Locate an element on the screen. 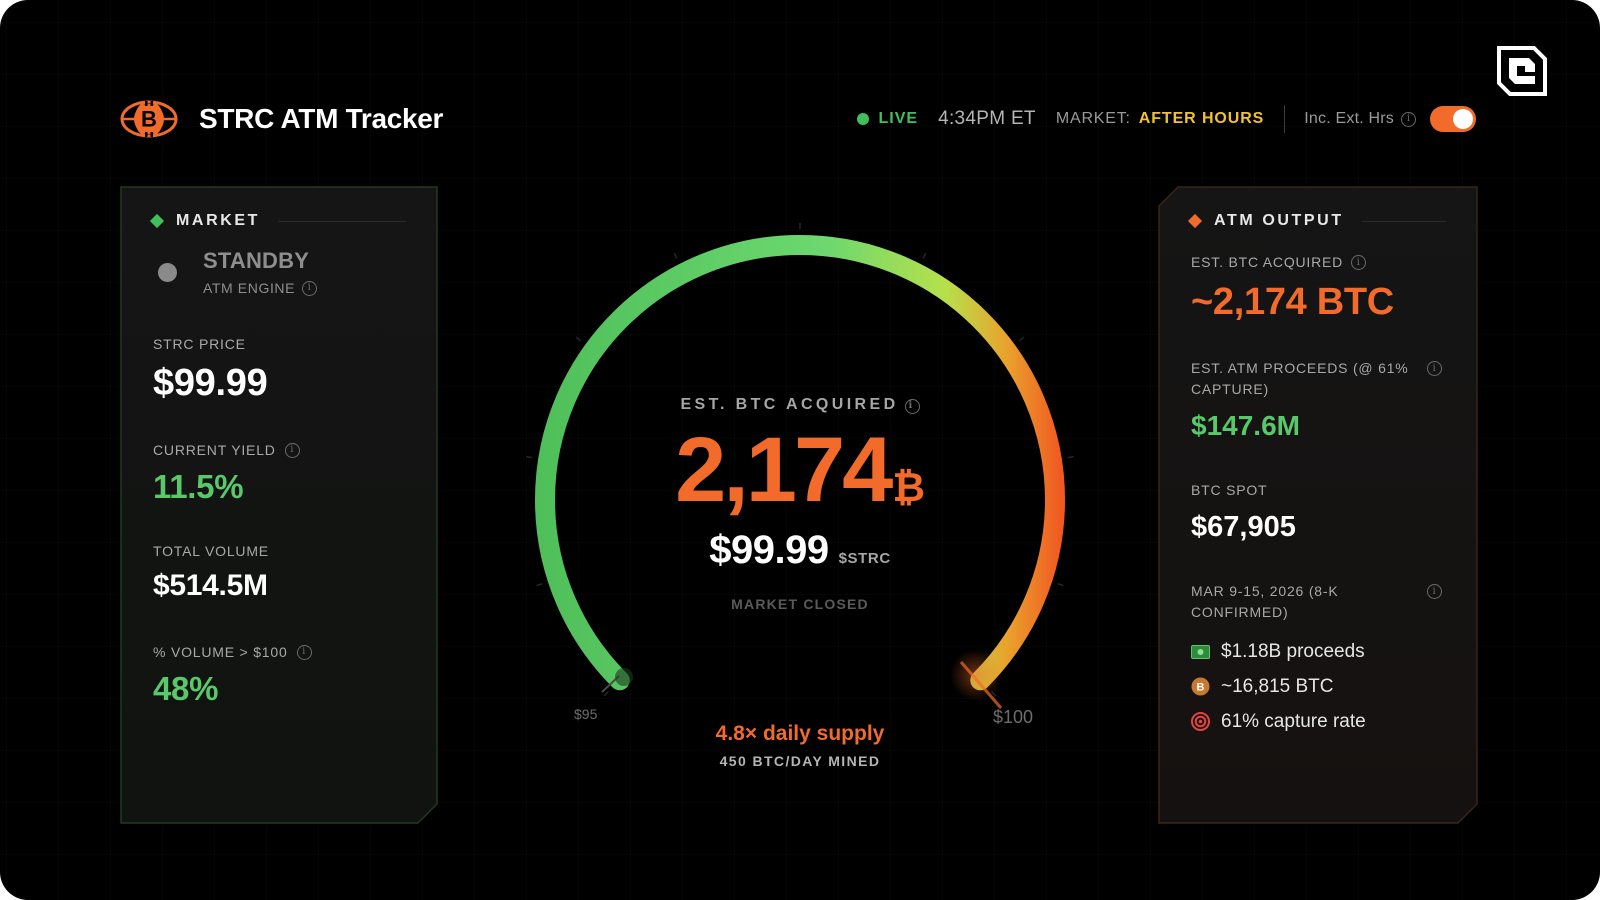 Image resolution: width=1600 pixels, height=900 pixels. metric-volume-above-100: % VOLUME > $100 i 48% is located at coordinates (232, 676).